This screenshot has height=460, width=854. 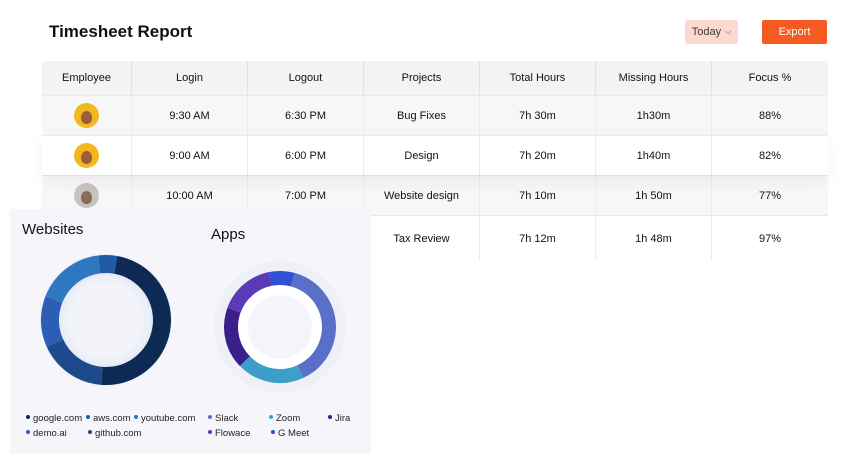 What do you see at coordinates (422, 238) in the screenshot?
I see `project-cell: Tax Review` at bounding box center [422, 238].